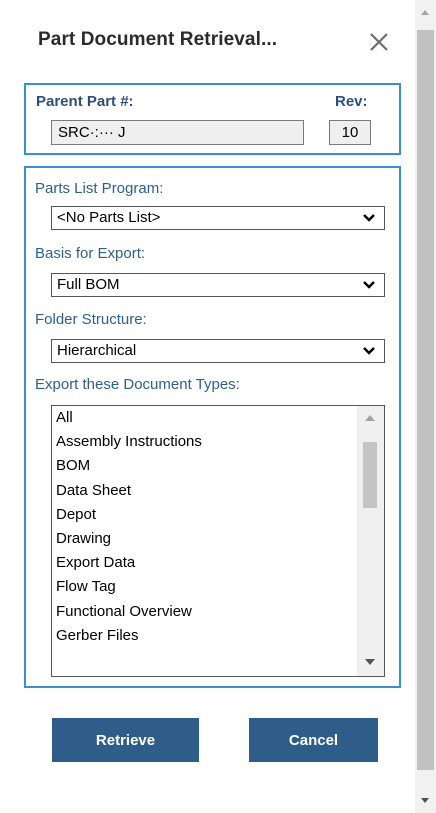 The image size is (436, 813). What do you see at coordinates (218, 351) in the screenshot?
I see `folder-structure-select: Hierarchical` at bounding box center [218, 351].